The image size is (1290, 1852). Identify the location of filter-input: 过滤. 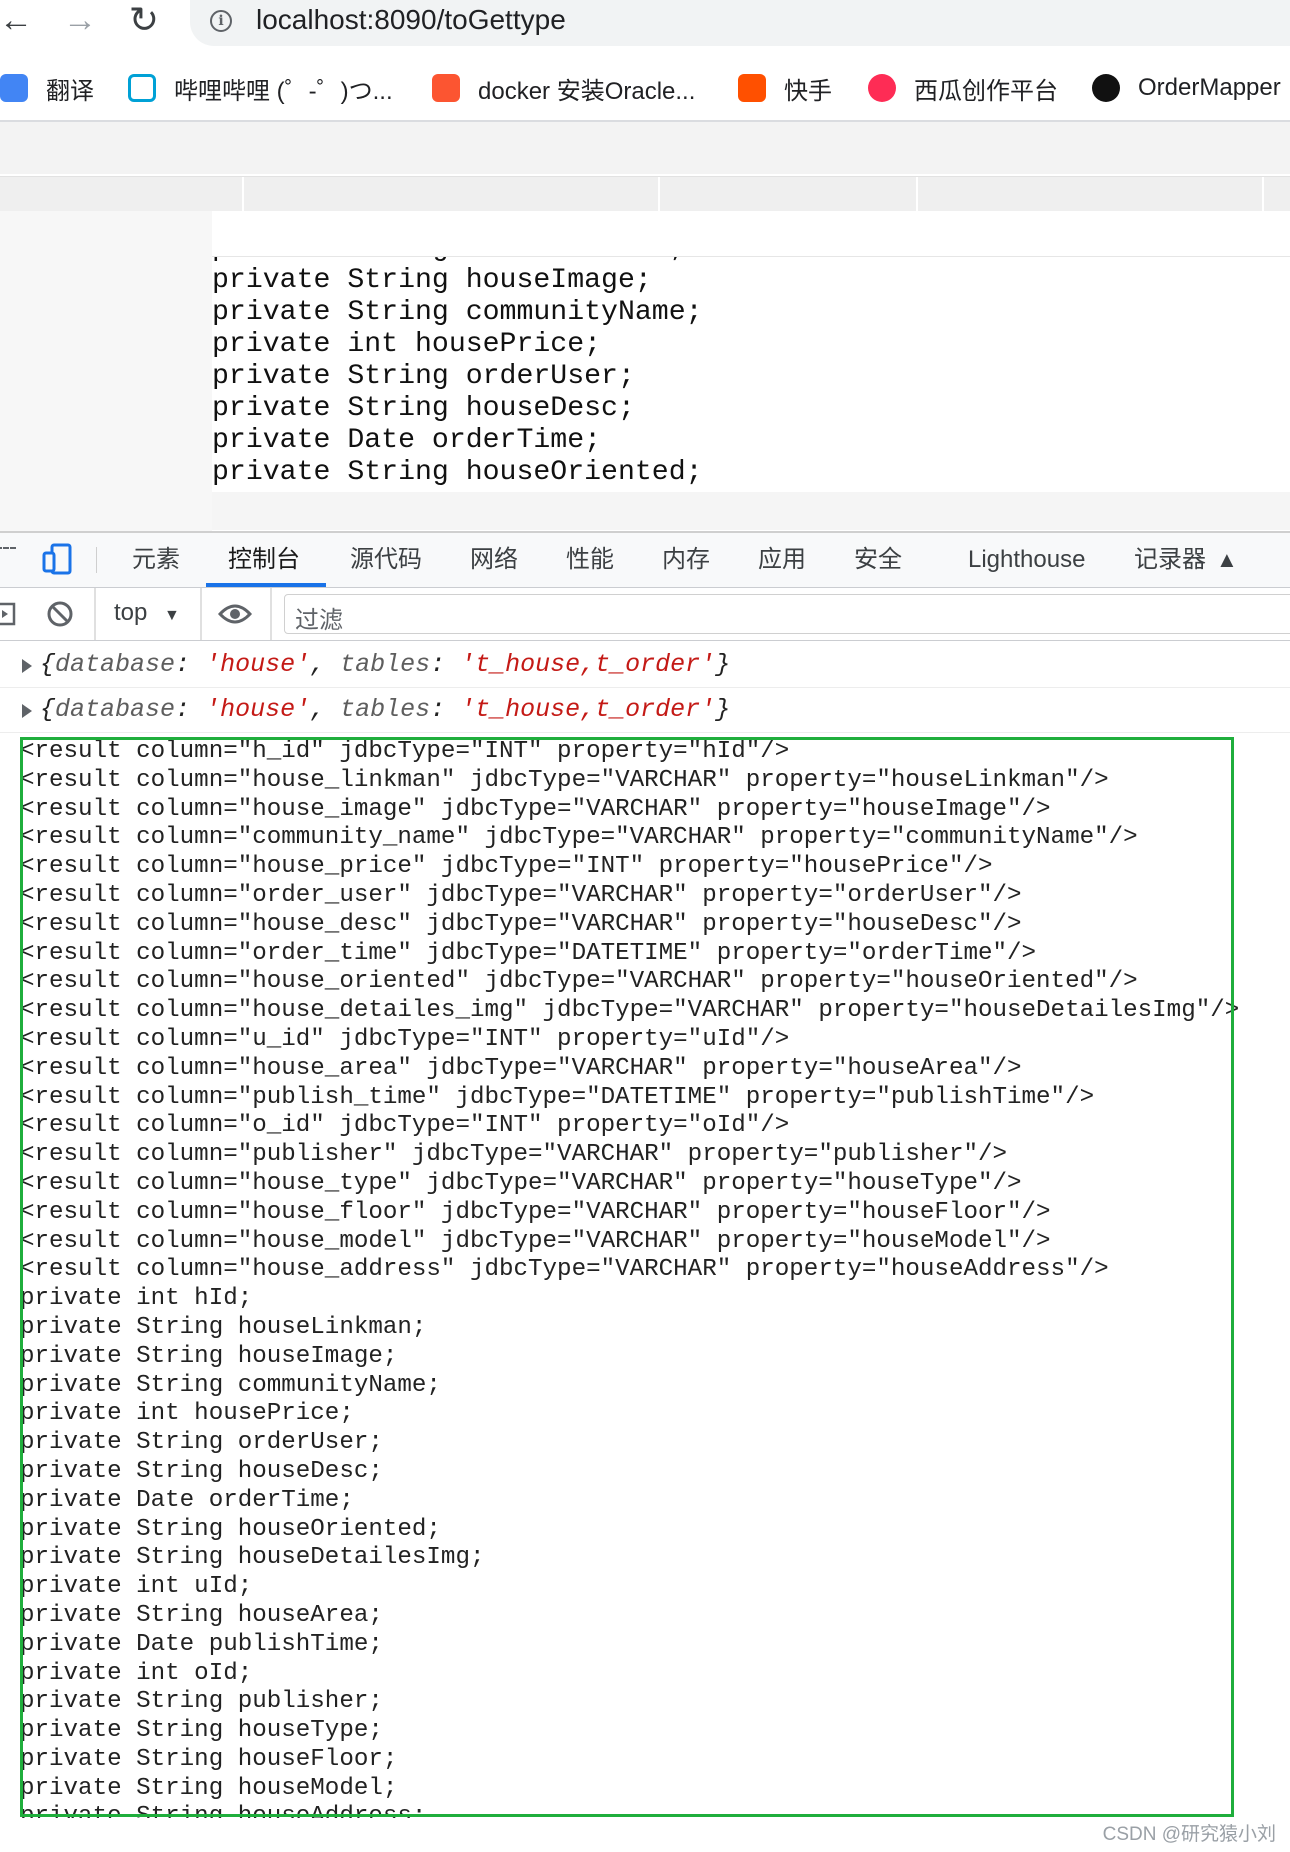
(787, 614).